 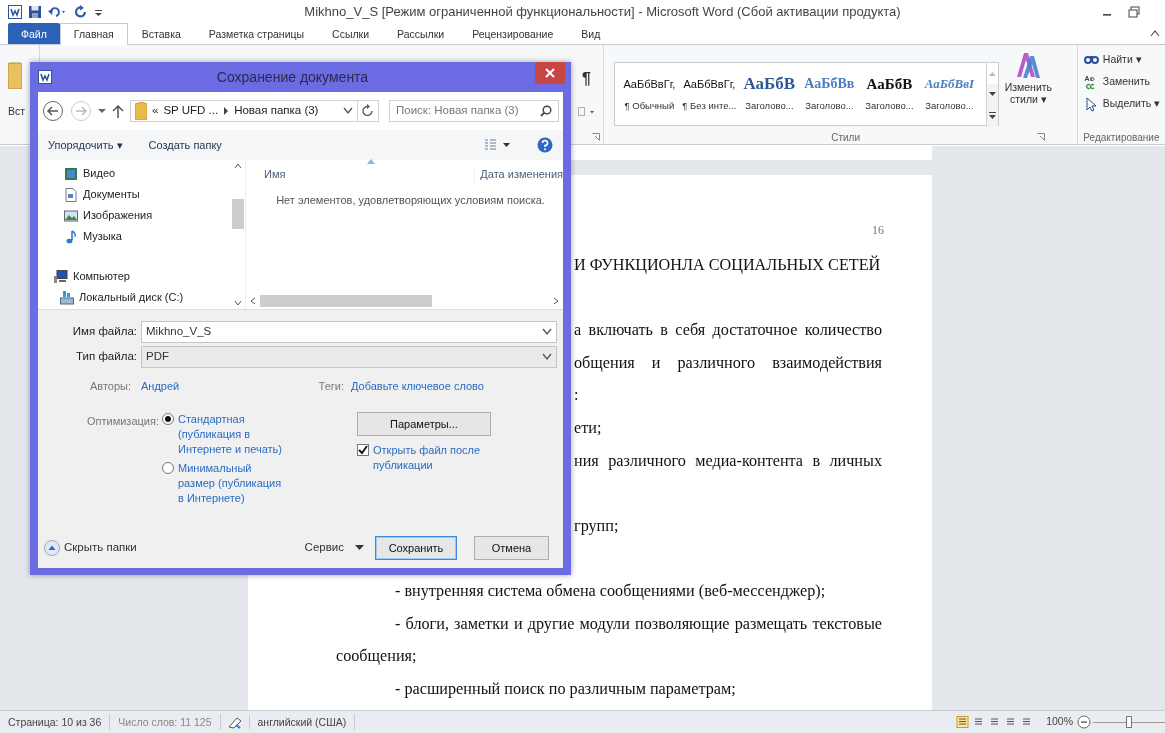 What do you see at coordinates (363, 450) in the screenshot?
I see `checkbox` at bounding box center [363, 450].